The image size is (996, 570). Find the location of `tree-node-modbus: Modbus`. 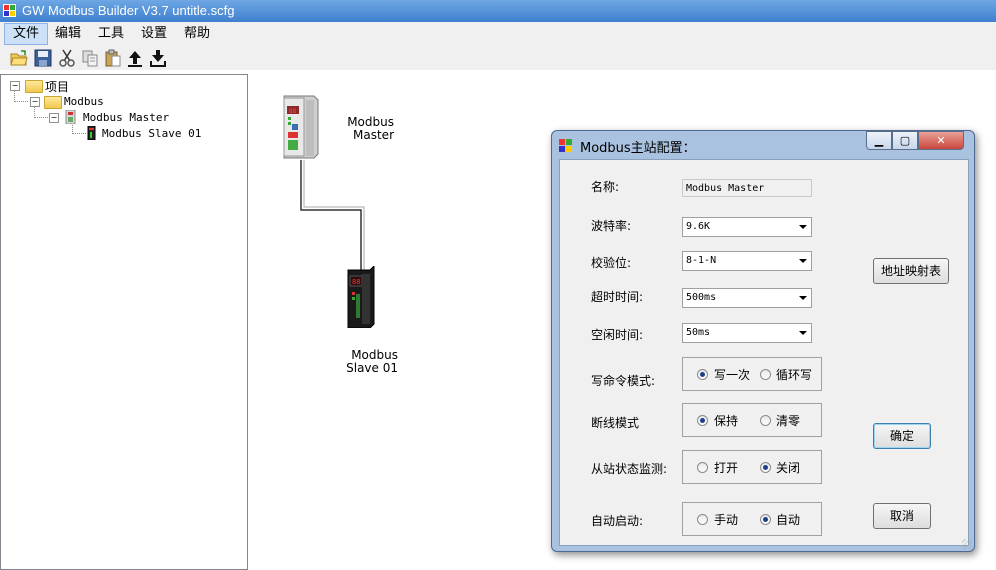

tree-node-modbus: Modbus is located at coordinates (84, 101).